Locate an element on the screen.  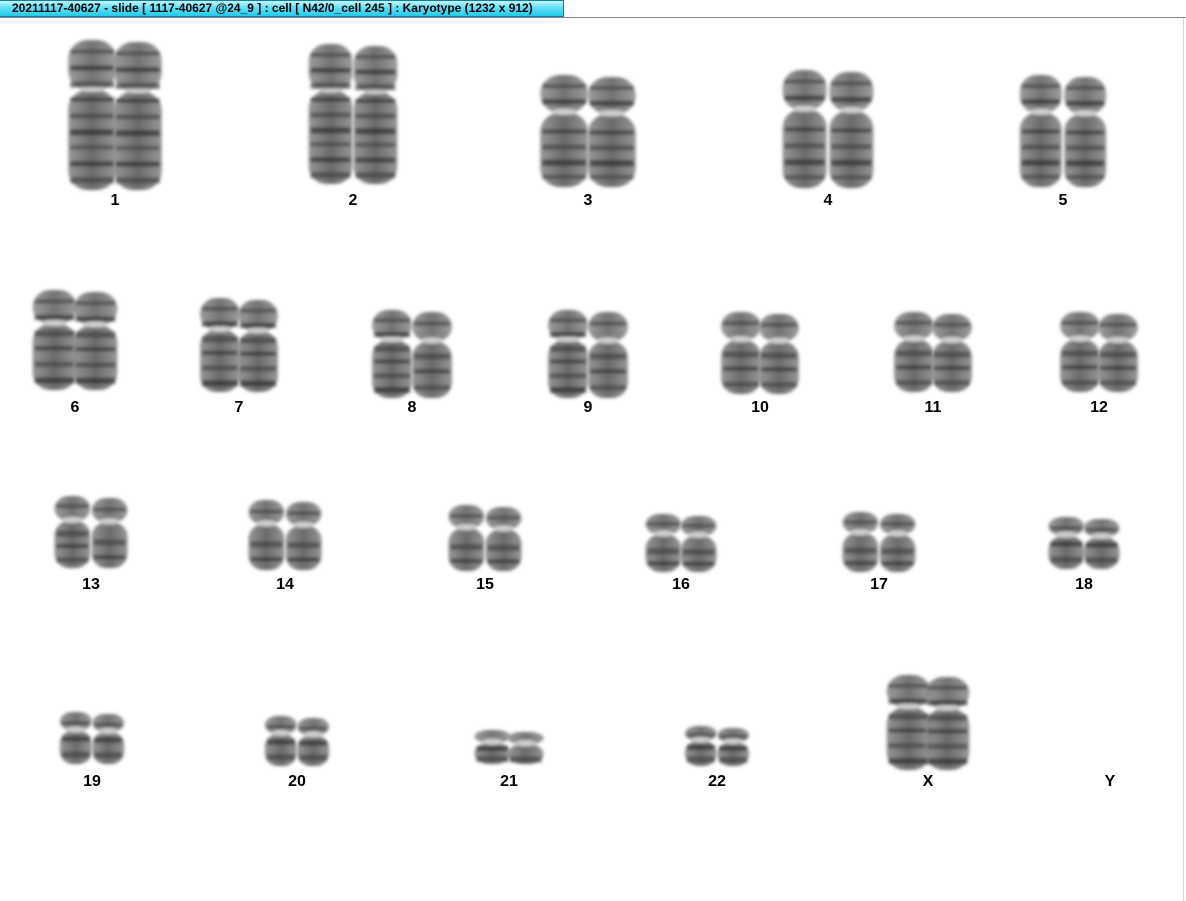
chromosome-9-b is located at coordinates (608, 355).